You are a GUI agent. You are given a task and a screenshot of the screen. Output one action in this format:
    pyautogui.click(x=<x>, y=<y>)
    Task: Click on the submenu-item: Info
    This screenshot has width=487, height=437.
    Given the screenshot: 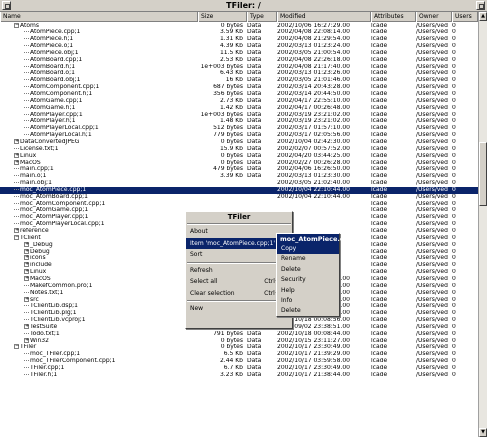 What is the action you would take?
    pyautogui.click(x=308, y=301)
    